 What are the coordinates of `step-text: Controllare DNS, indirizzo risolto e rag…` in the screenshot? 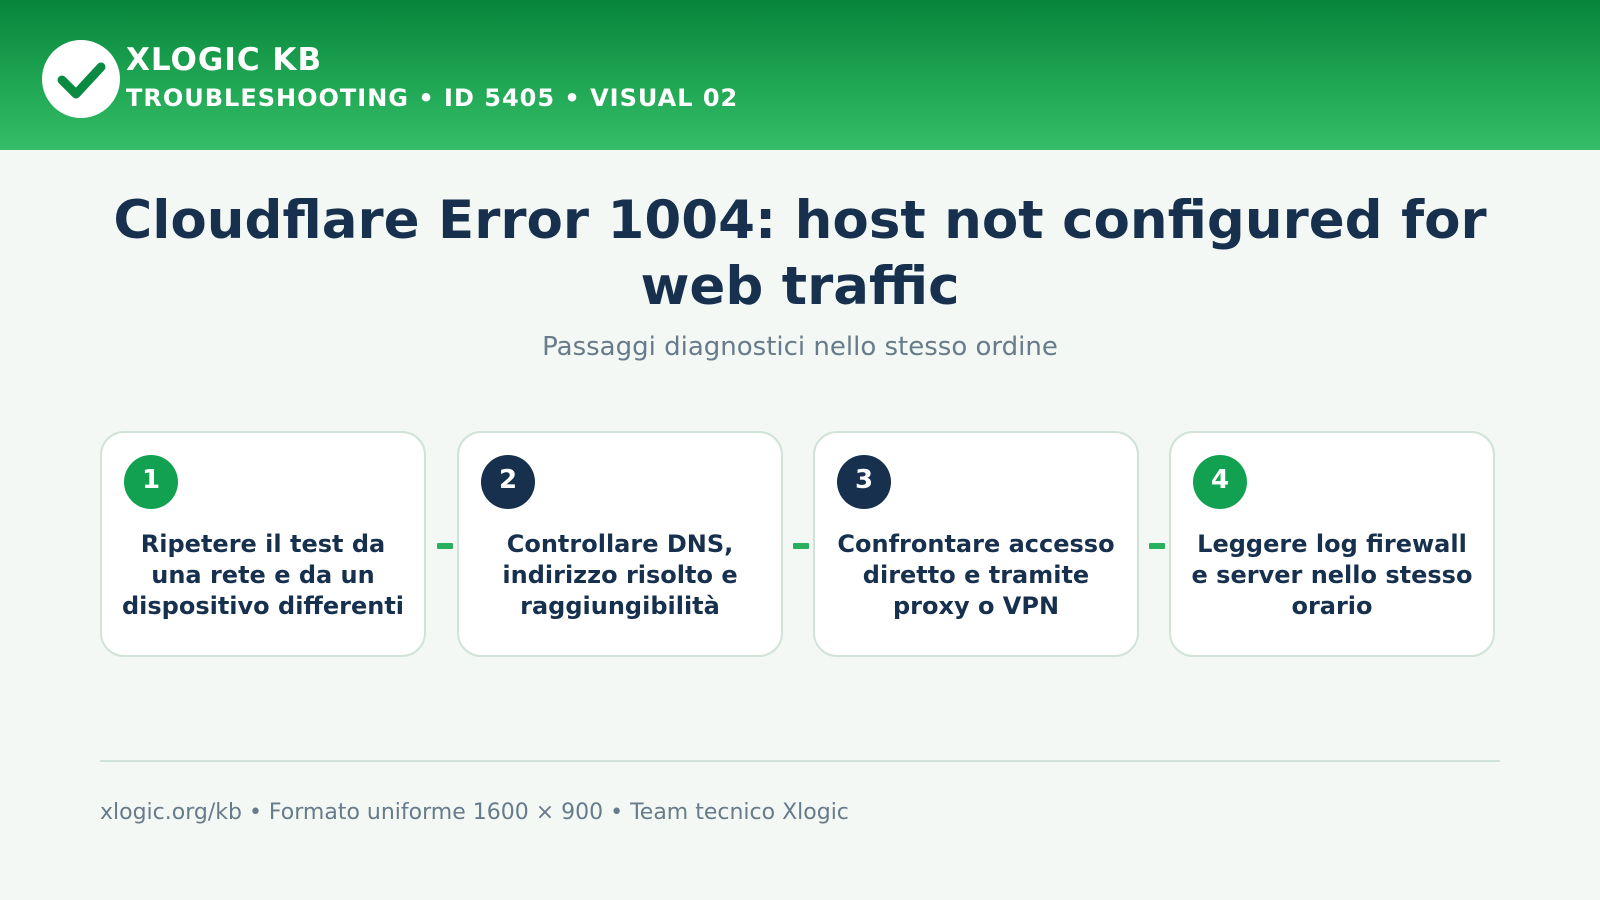 It's located at (620, 574).